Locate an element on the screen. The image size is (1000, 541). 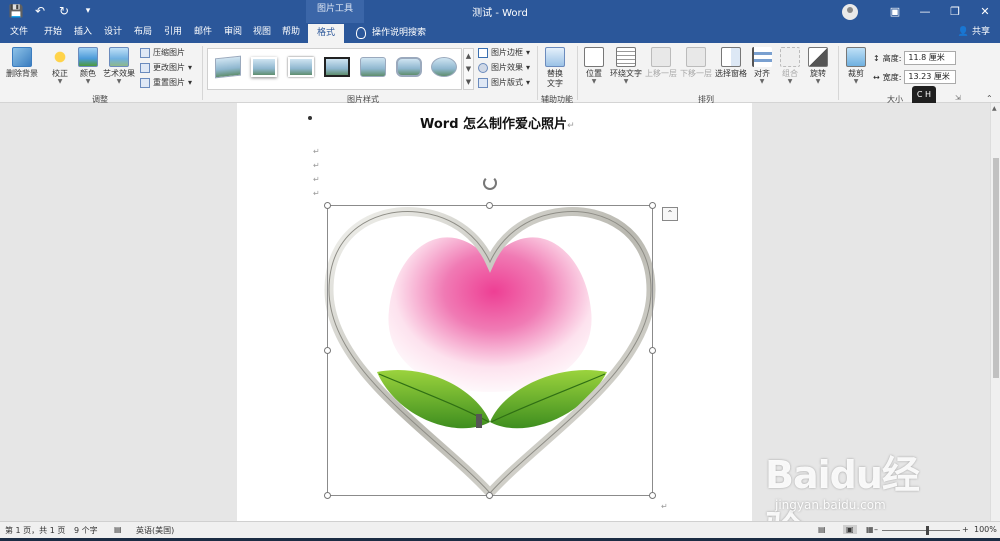
bring-forward-button: 上移一层 is located at coordinates (661, 63).